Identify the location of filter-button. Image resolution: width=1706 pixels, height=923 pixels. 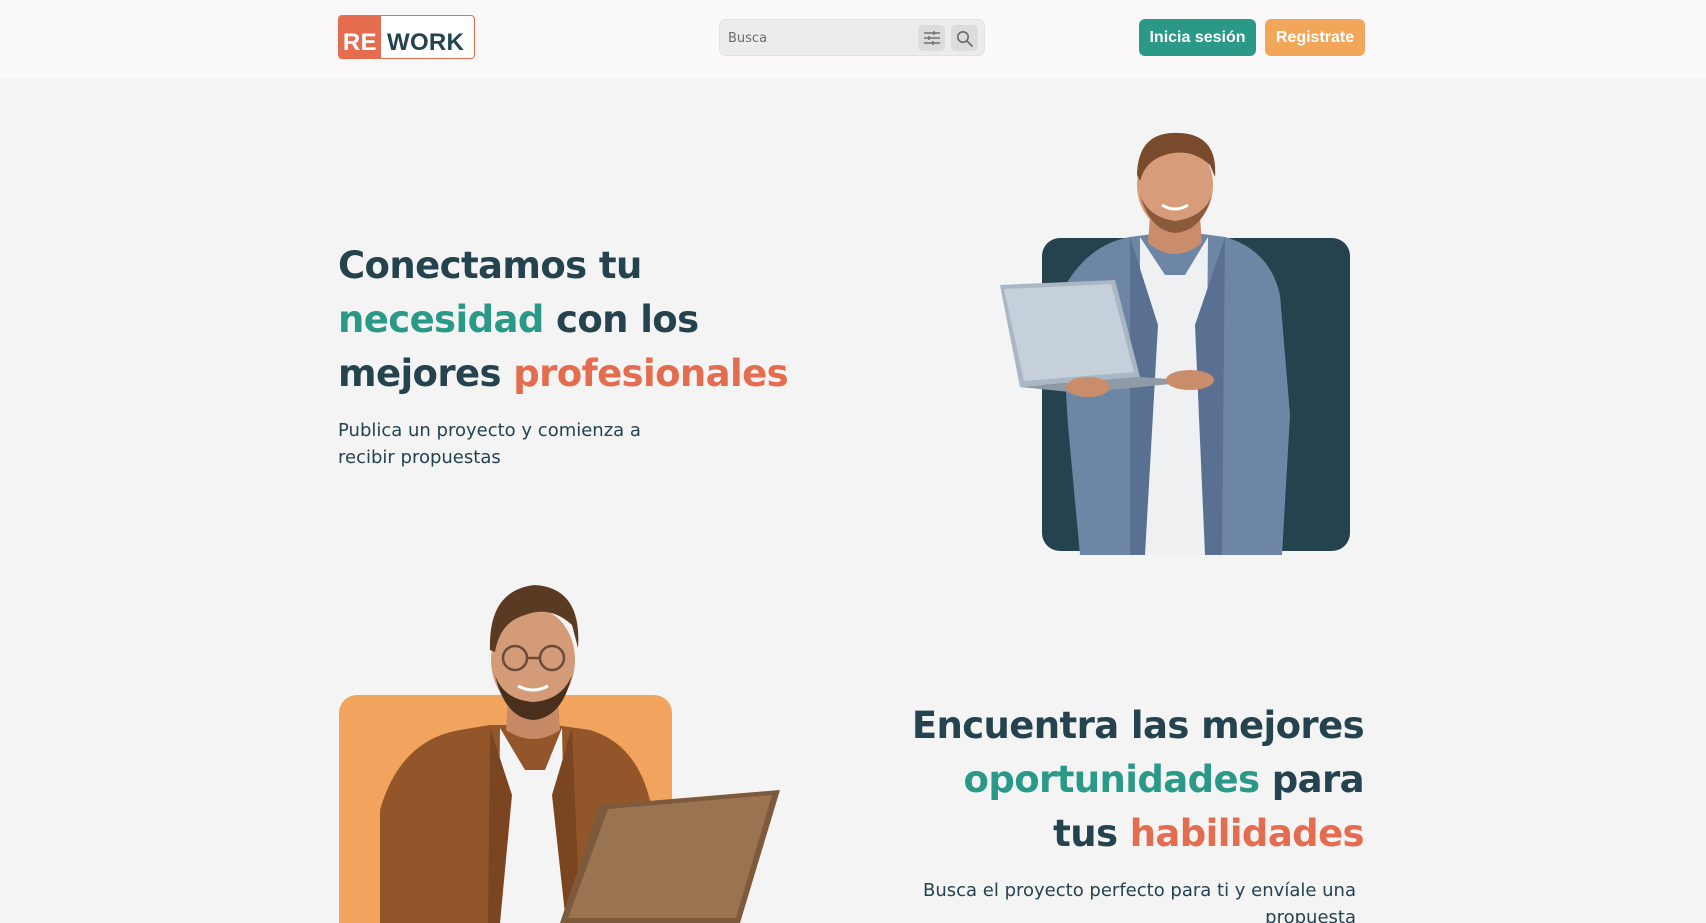
(931, 38).